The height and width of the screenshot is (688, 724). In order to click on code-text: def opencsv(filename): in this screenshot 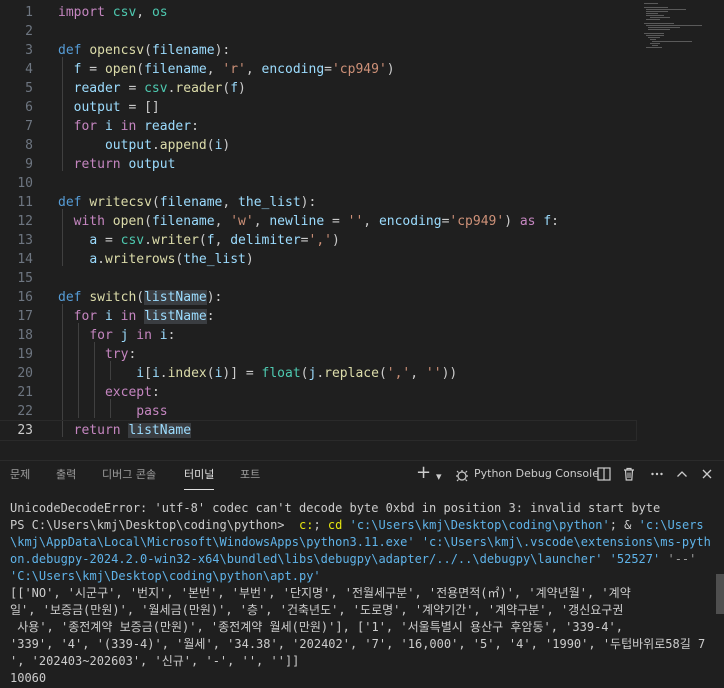, I will do `click(144, 50)`.